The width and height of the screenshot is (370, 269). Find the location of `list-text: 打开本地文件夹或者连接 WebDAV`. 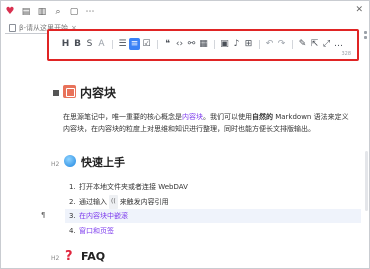

list-text: 打开本地文件夹或者连接 WebDAV is located at coordinates (133, 187).